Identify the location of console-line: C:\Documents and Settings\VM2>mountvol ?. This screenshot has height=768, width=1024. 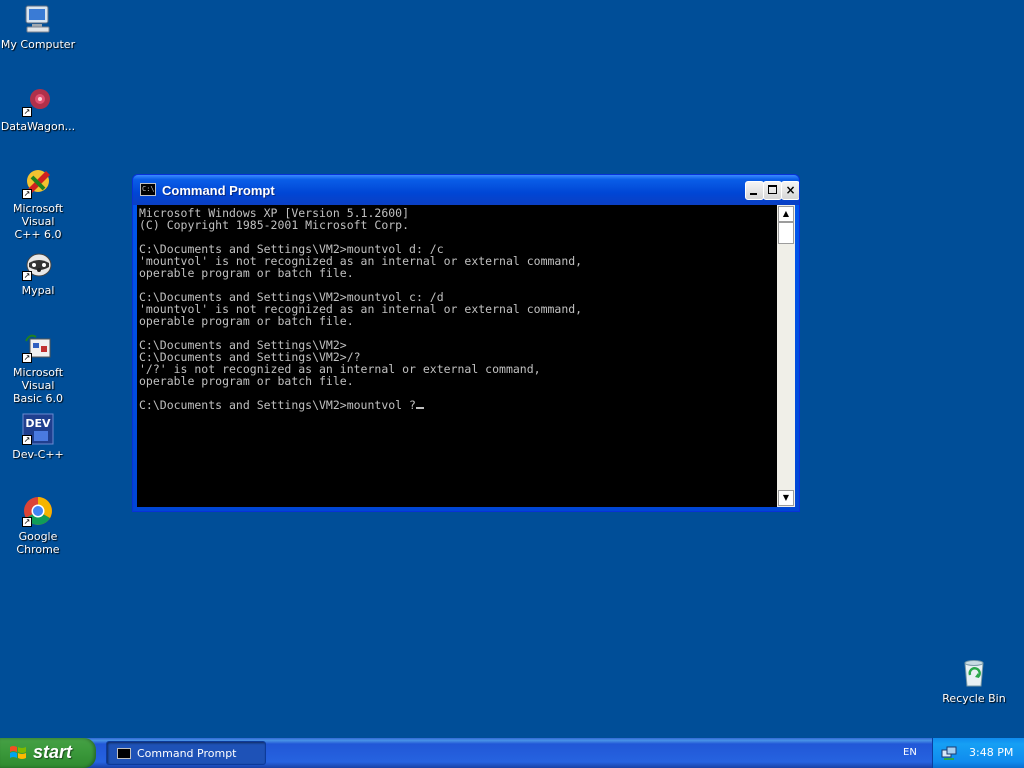
(457, 405).